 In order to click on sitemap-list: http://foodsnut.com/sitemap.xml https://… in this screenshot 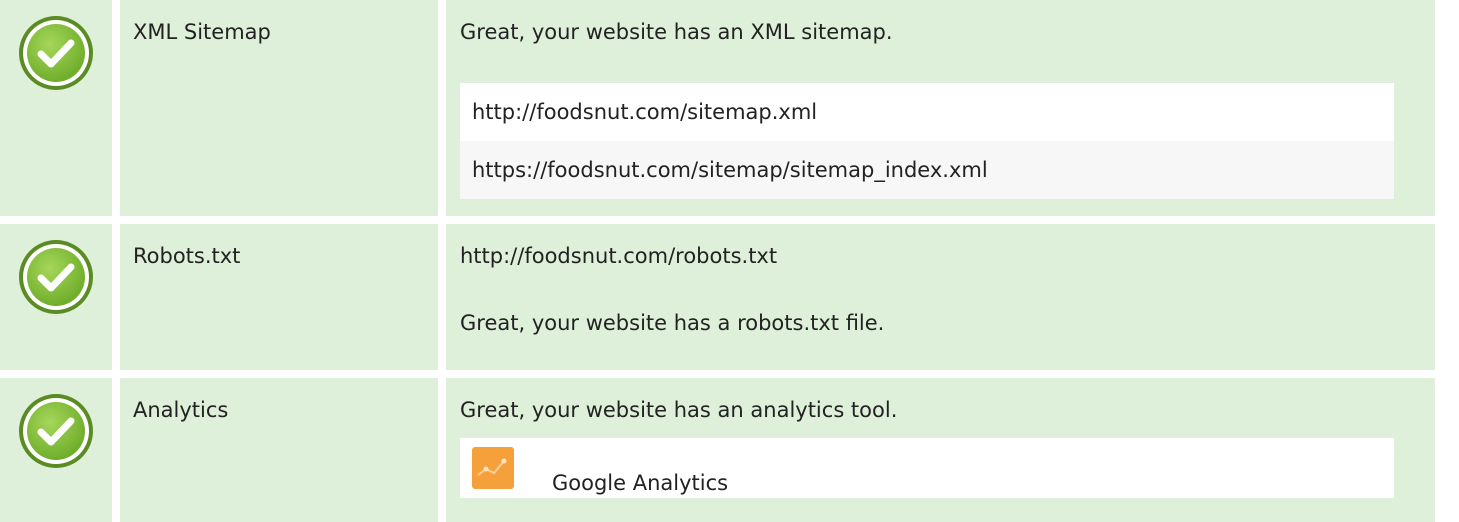, I will do `click(927, 141)`.